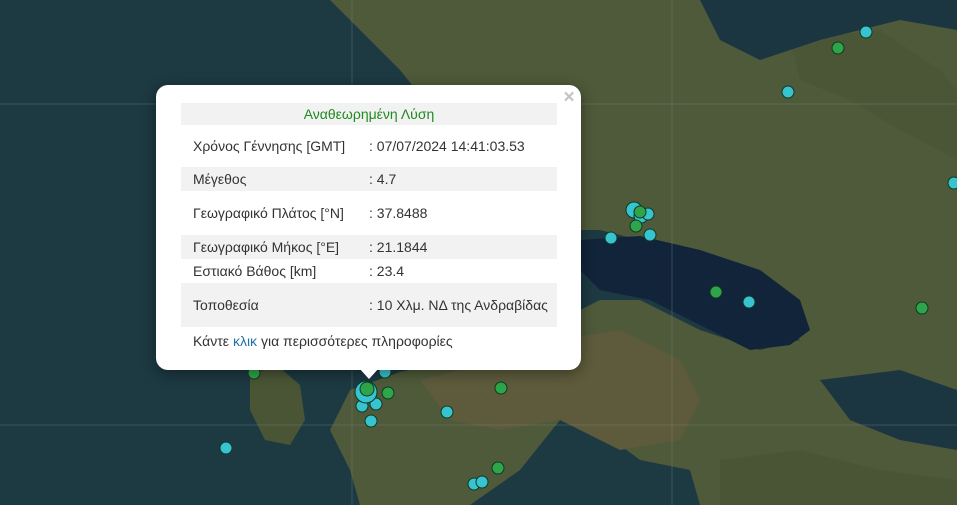 The width and height of the screenshot is (957, 505). I want to click on close-popup-button: ×, so click(569, 97).